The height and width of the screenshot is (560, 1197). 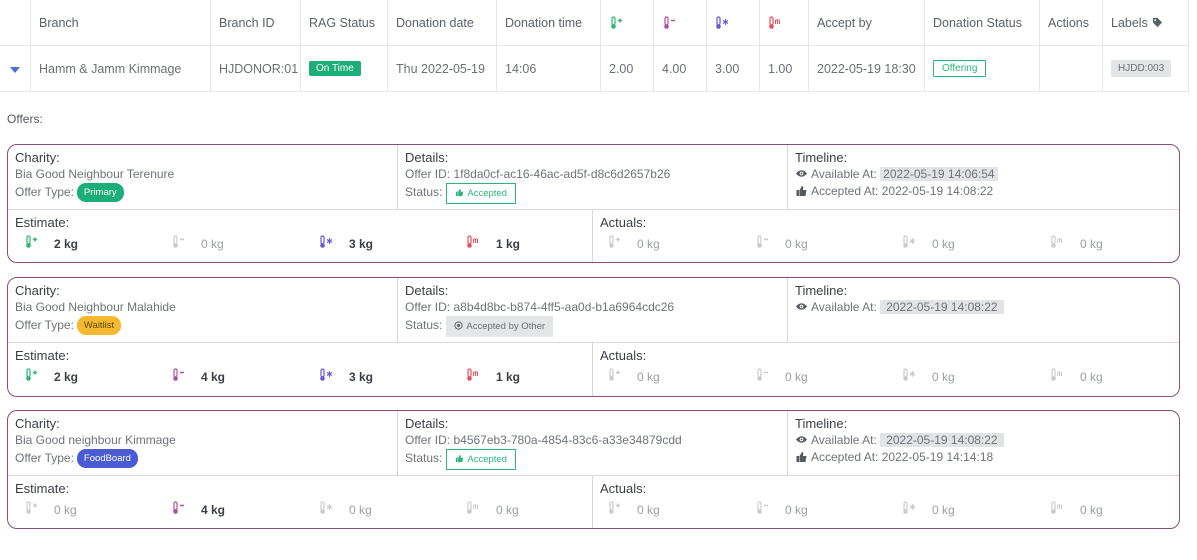 What do you see at coordinates (937, 191) in the screenshot?
I see `accepted-at-value: 2022-05-19 14:08:22` at bounding box center [937, 191].